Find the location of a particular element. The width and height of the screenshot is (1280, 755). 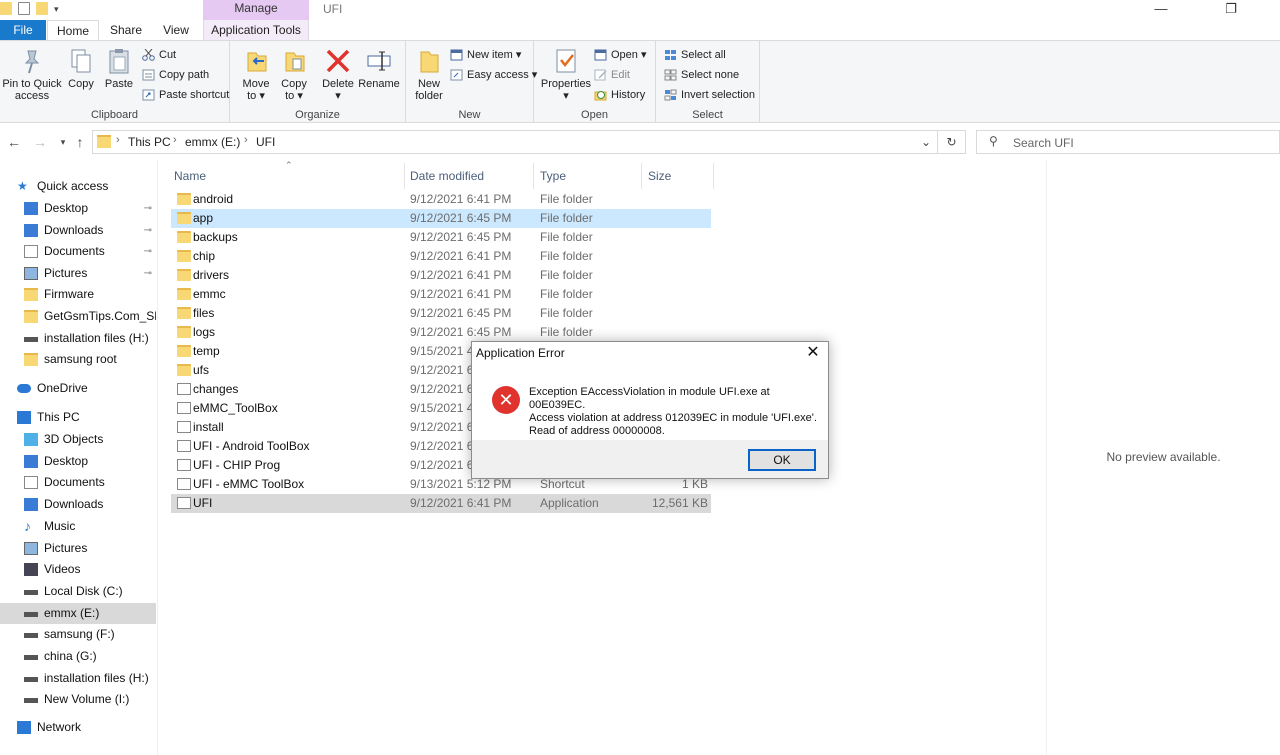

table-row: logs 9/12/2021 6:45 PM File folder is located at coordinates (441, 332).